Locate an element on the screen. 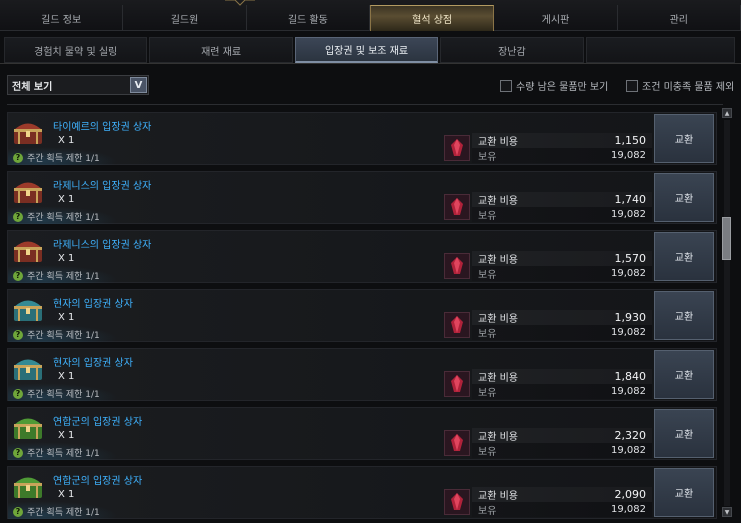  item-name: 현자의 입장권 상자 is located at coordinates (93, 304).